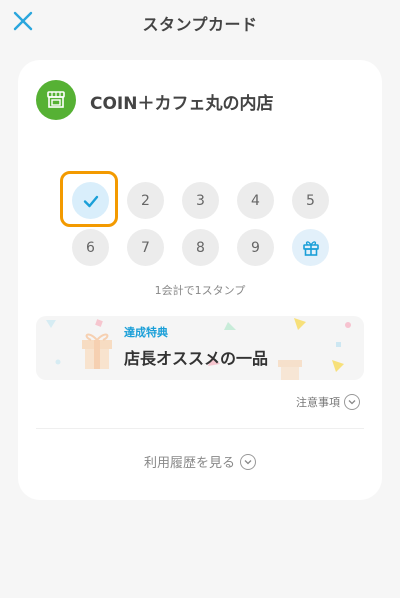 The height and width of the screenshot is (598, 400). I want to click on notes-toggle: 注意事項, so click(328, 402).